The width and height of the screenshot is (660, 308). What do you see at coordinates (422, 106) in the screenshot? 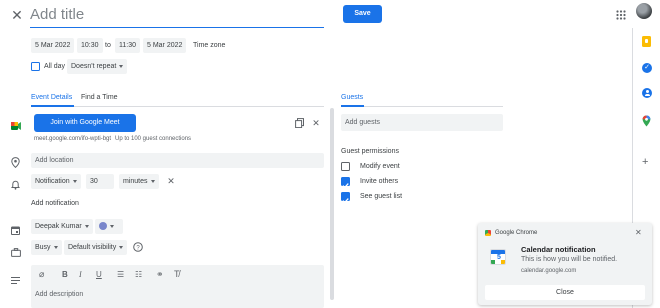
I see `guests-tab-divider` at bounding box center [422, 106].